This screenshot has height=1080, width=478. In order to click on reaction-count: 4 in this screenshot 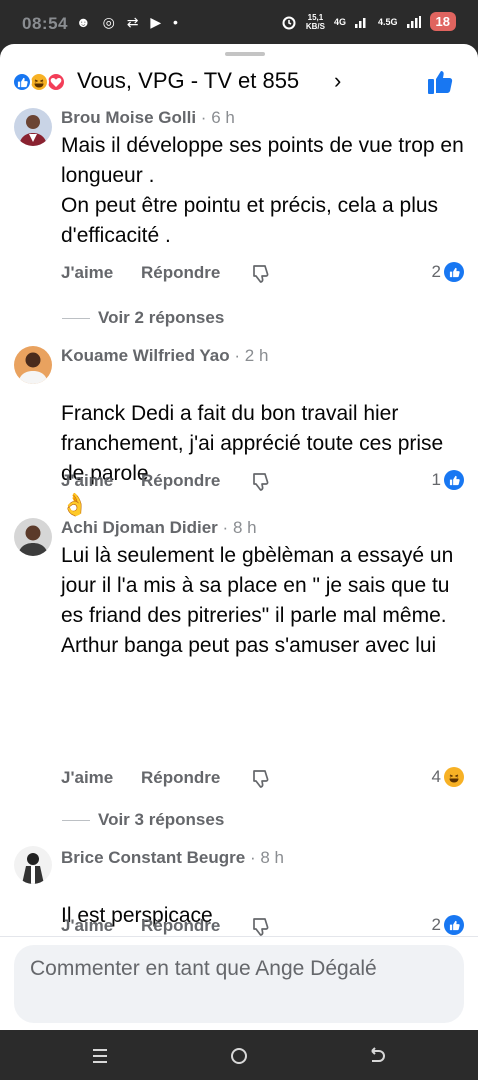, I will do `click(448, 777)`.